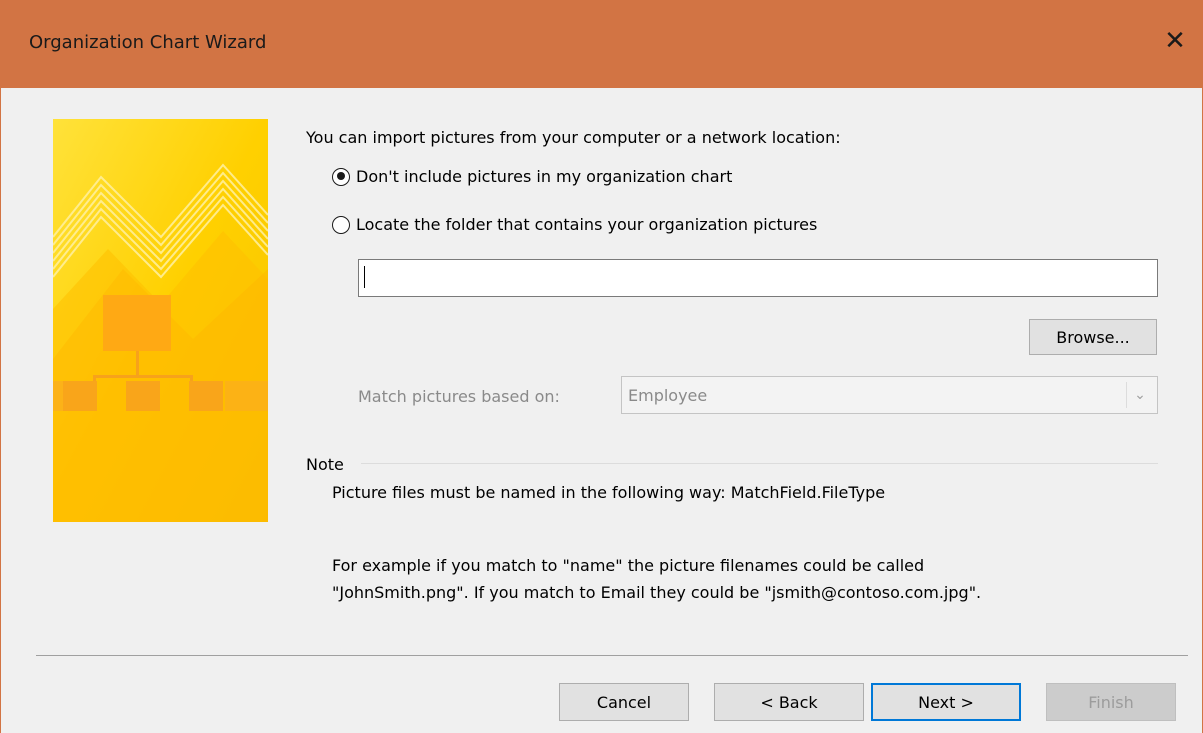 The width and height of the screenshot is (1203, 733). I want to click on title-bar: Organization Chart Wizard ✕, so click(601, 44).